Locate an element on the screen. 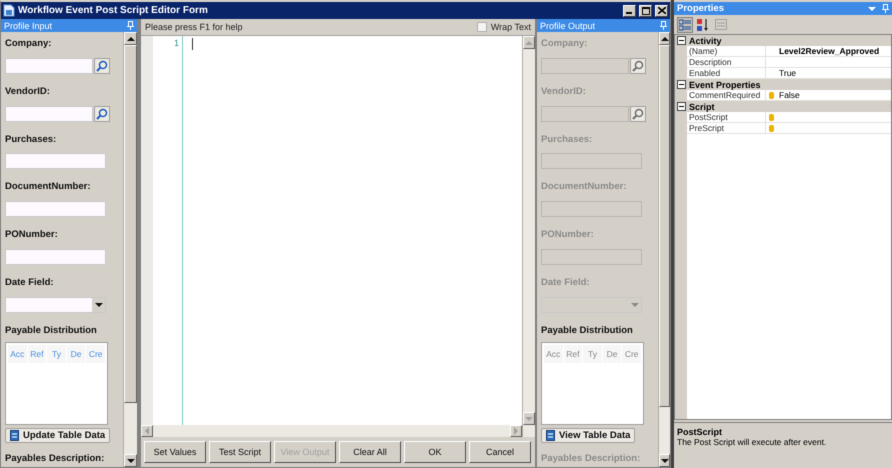 The width and height of the screenshot is (892, 468). dialog-button: OK is located at coordinates (435, 452).